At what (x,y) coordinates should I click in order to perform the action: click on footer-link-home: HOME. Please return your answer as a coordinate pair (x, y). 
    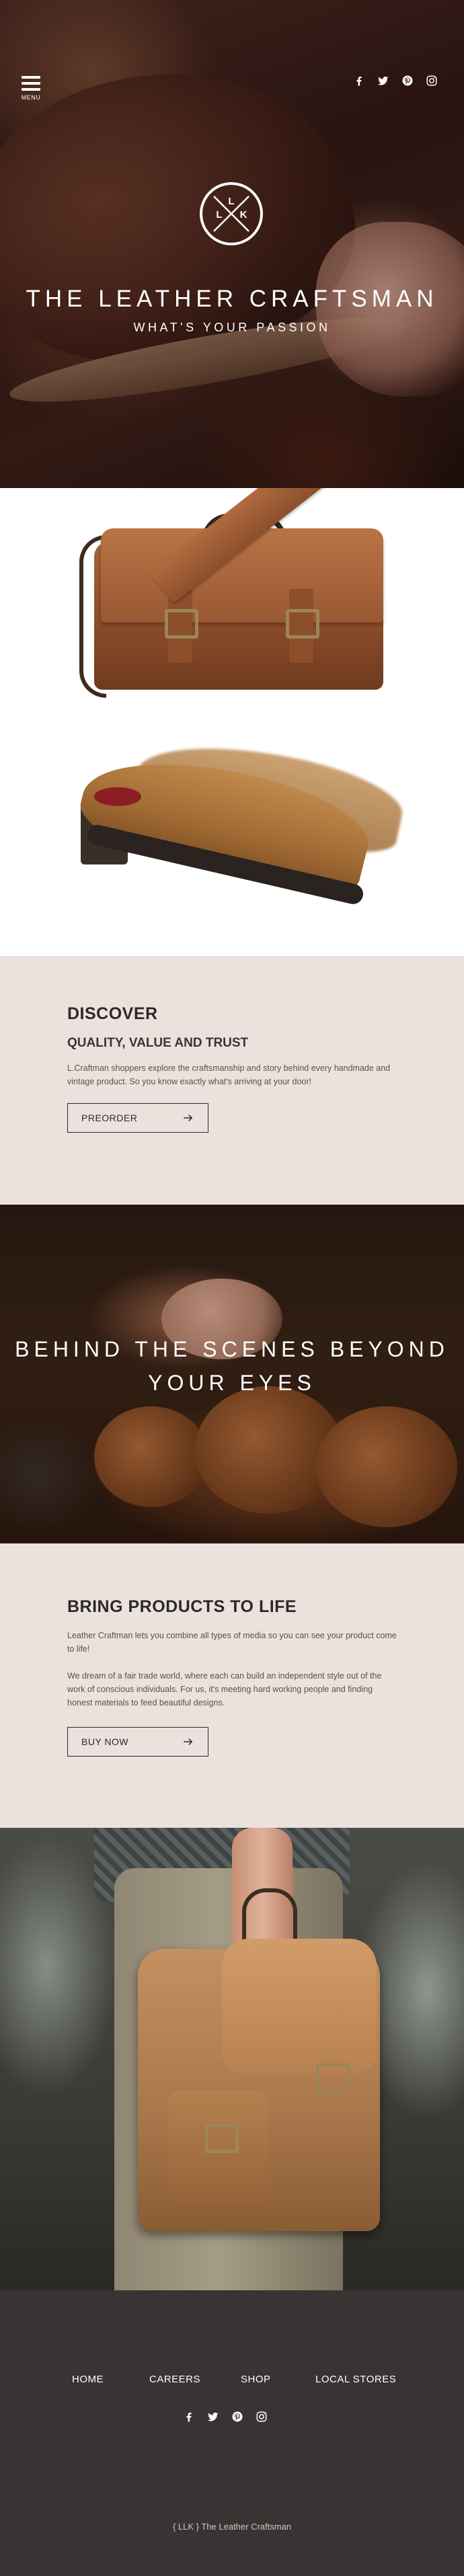
    Looking at the image, I should click on (88, 2379).